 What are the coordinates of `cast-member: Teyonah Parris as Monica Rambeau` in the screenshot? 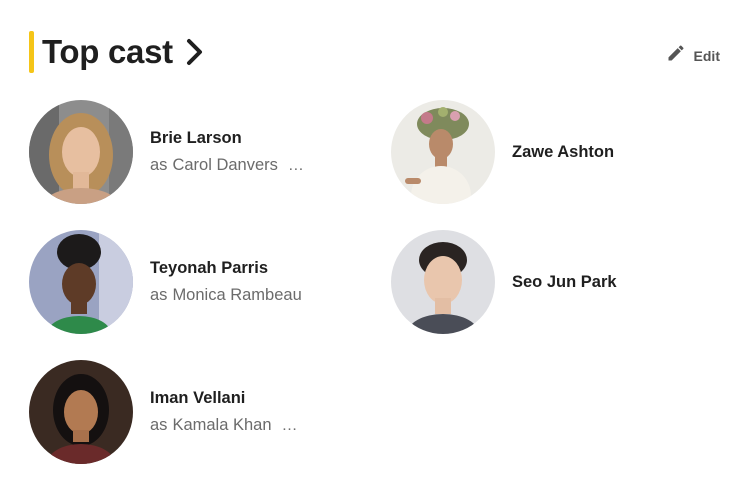 It's located at (165, 282).